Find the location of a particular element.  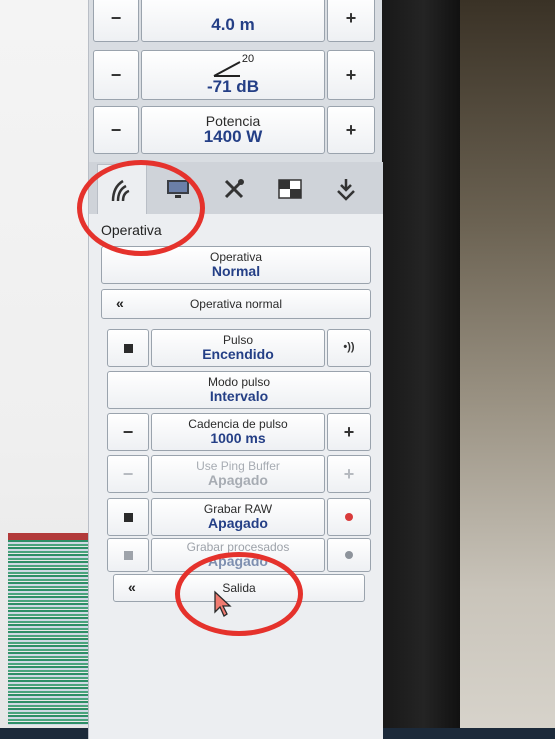

depth-plus-button: + is located at coordinates (351, 21).